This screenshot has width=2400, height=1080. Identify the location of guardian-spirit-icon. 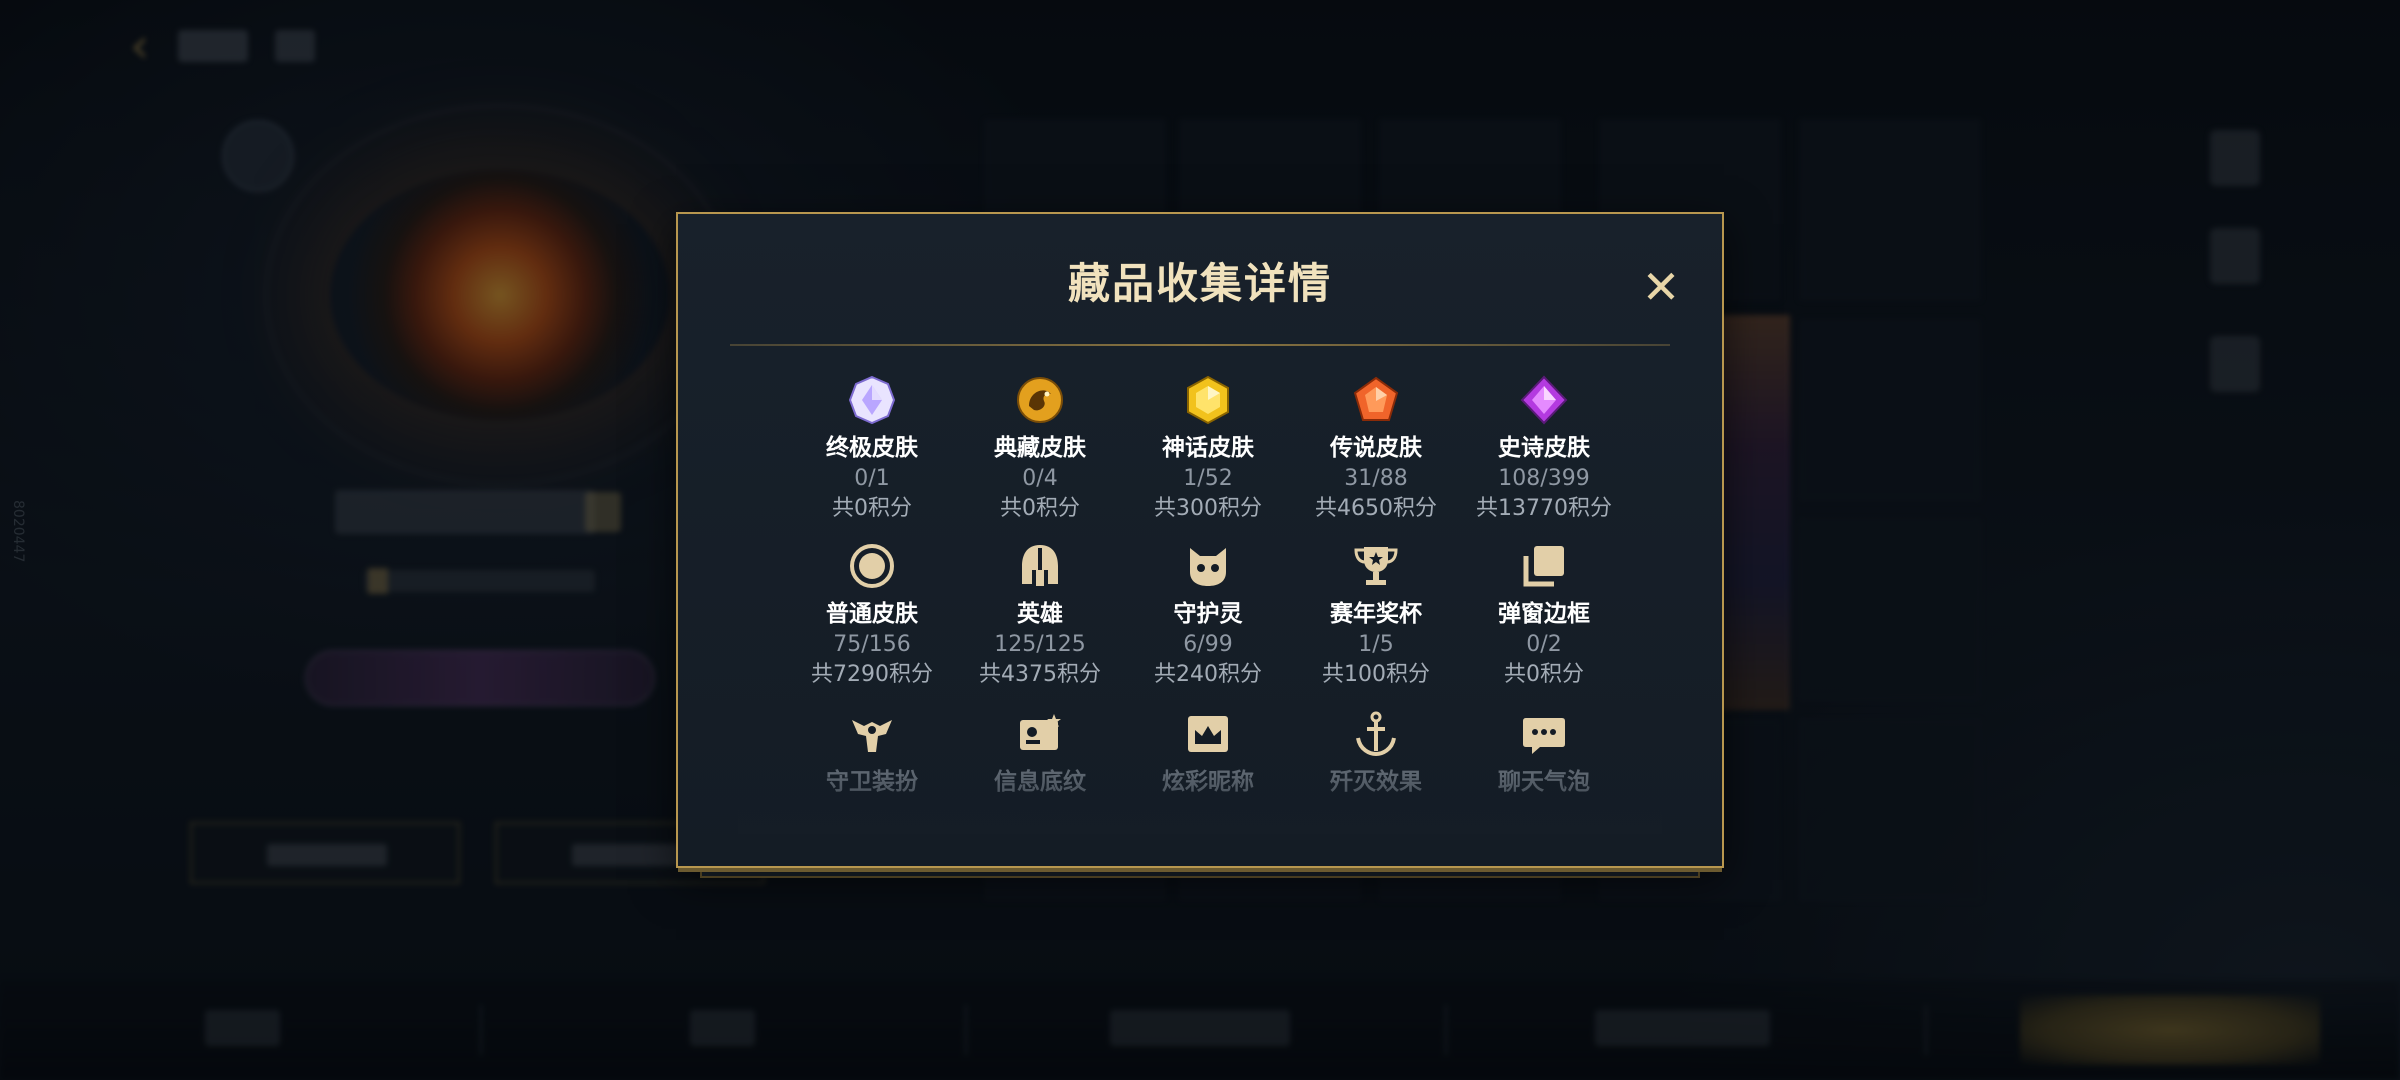
(1208, 566).